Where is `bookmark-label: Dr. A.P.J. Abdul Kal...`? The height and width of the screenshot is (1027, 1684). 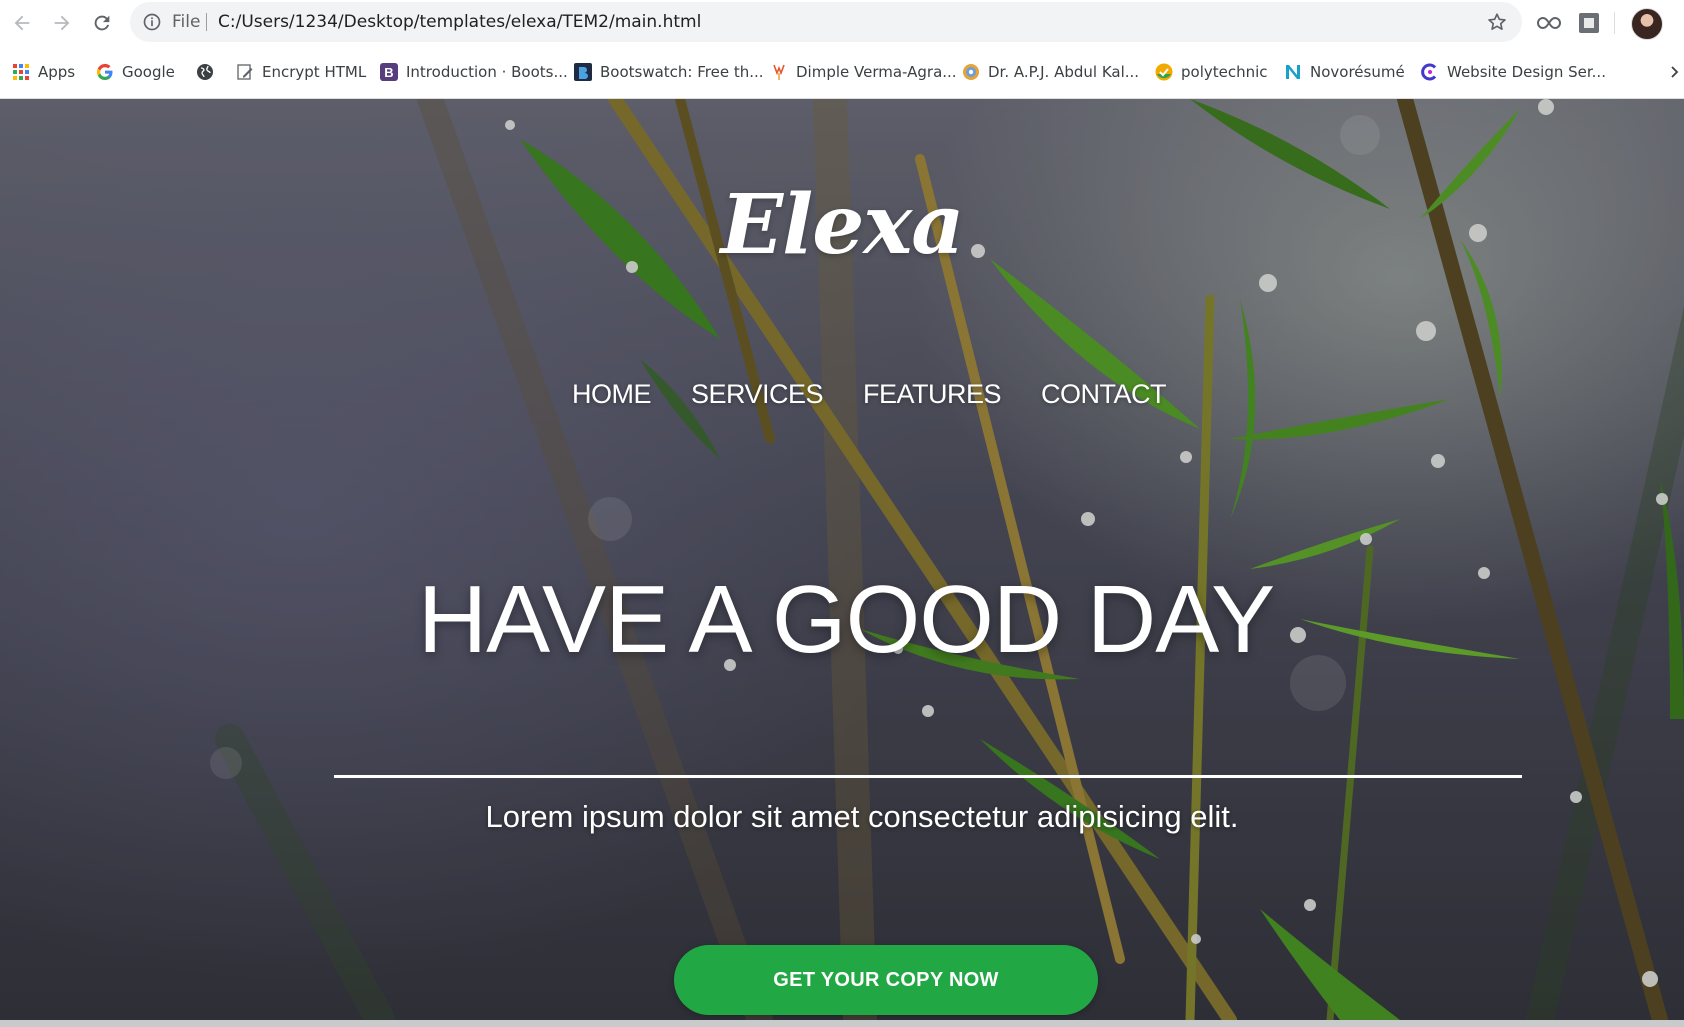
bookmark-label: Dr. A.P.J. Abdul Kal... is located at coordinates (1064, 72).